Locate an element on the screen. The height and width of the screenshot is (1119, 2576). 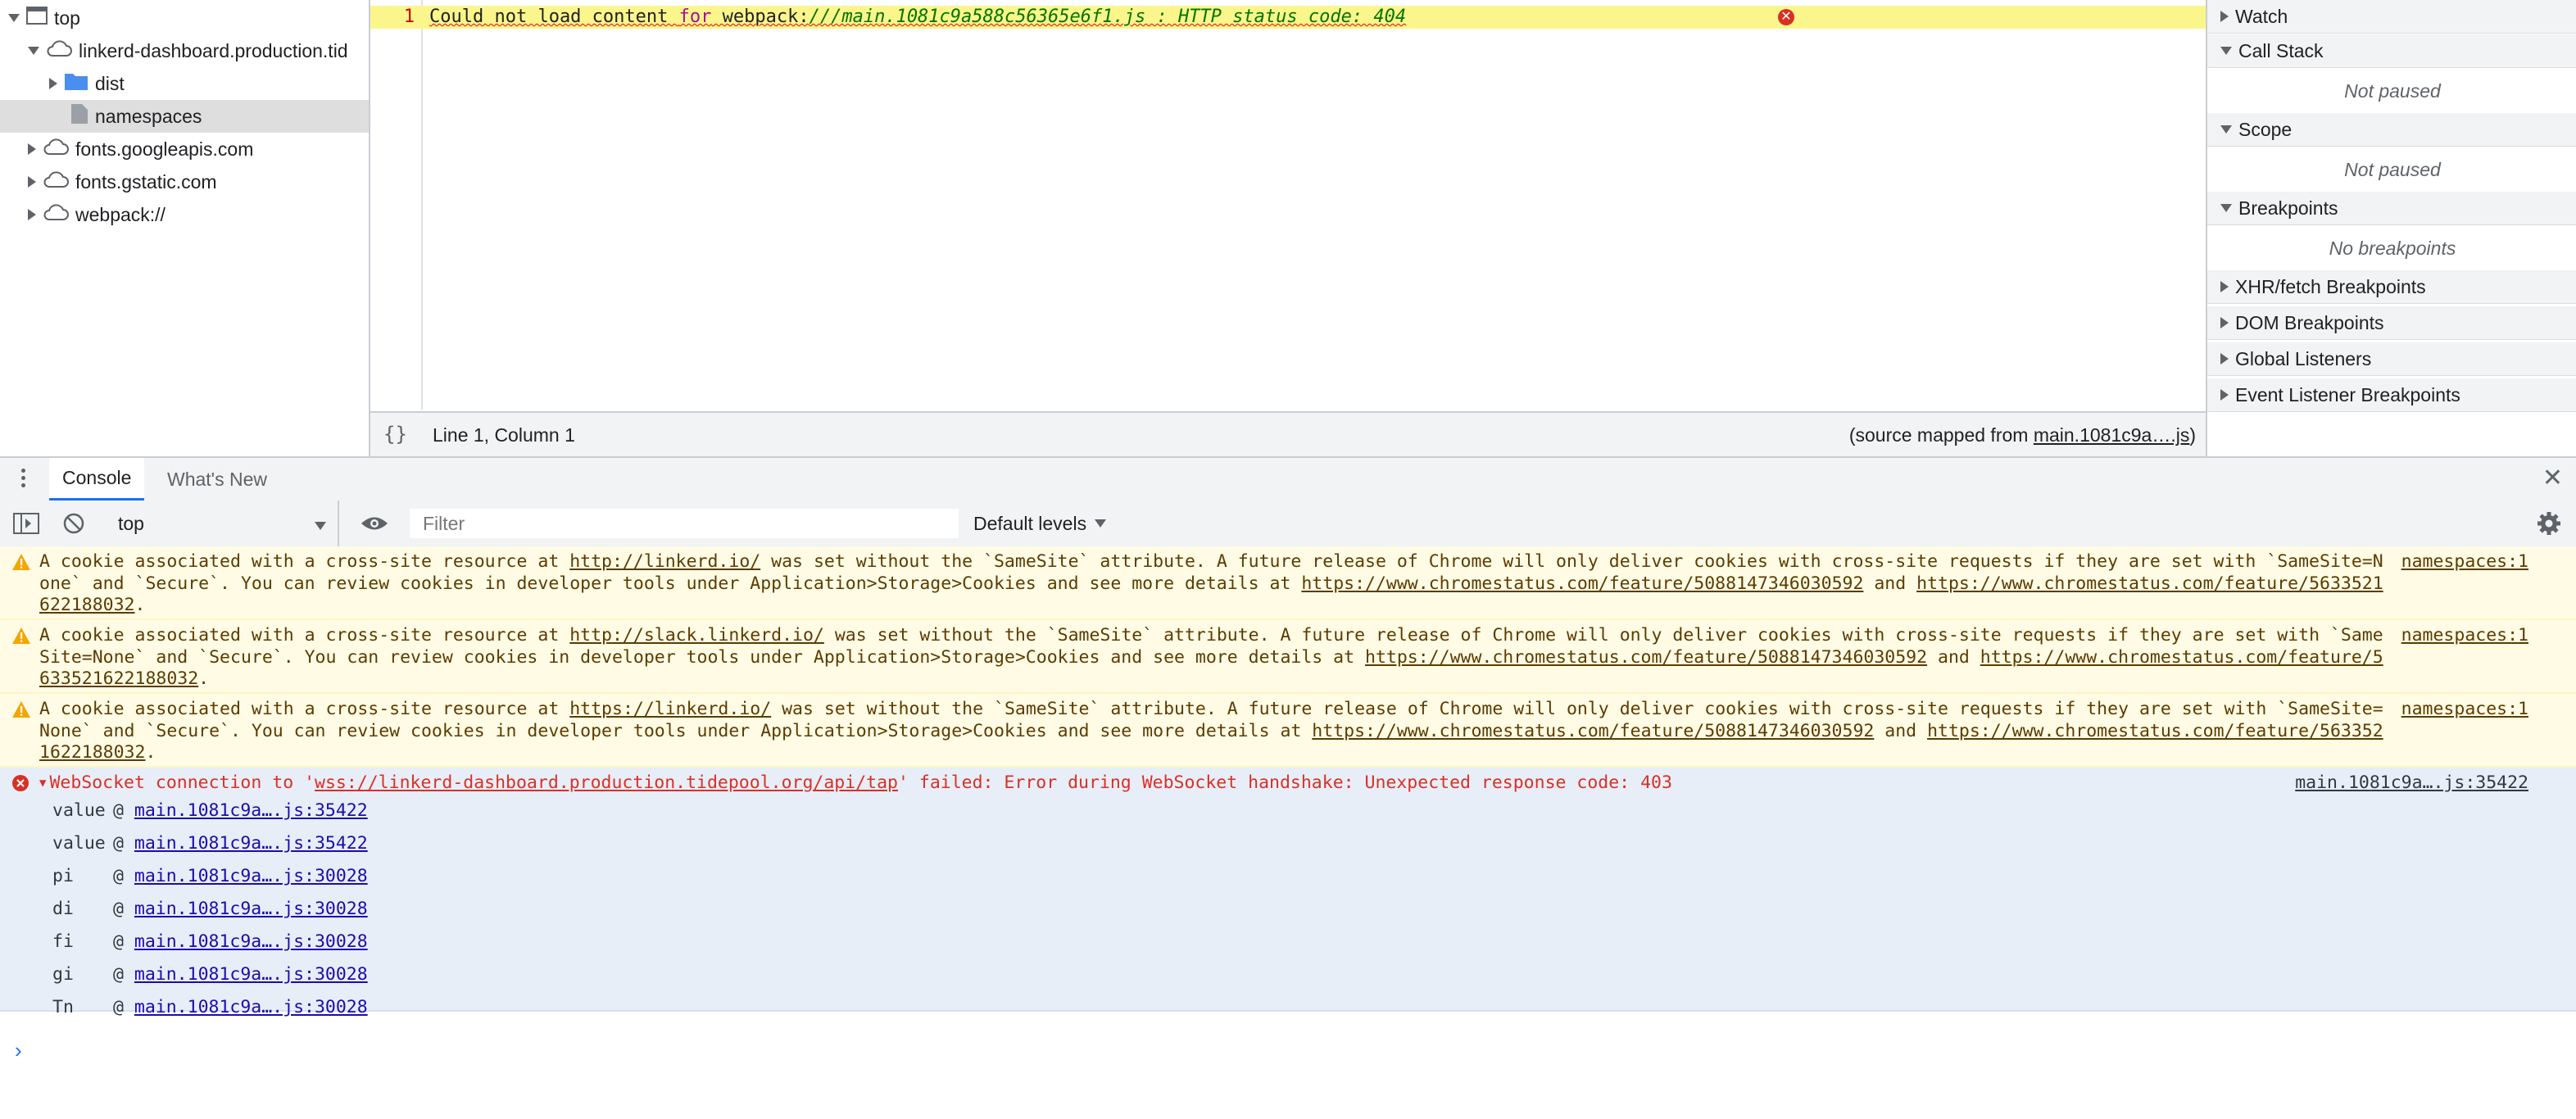
stack-frame: Tn @ main.1081c9a….js:30028 is located at coordinates (210, 1007).